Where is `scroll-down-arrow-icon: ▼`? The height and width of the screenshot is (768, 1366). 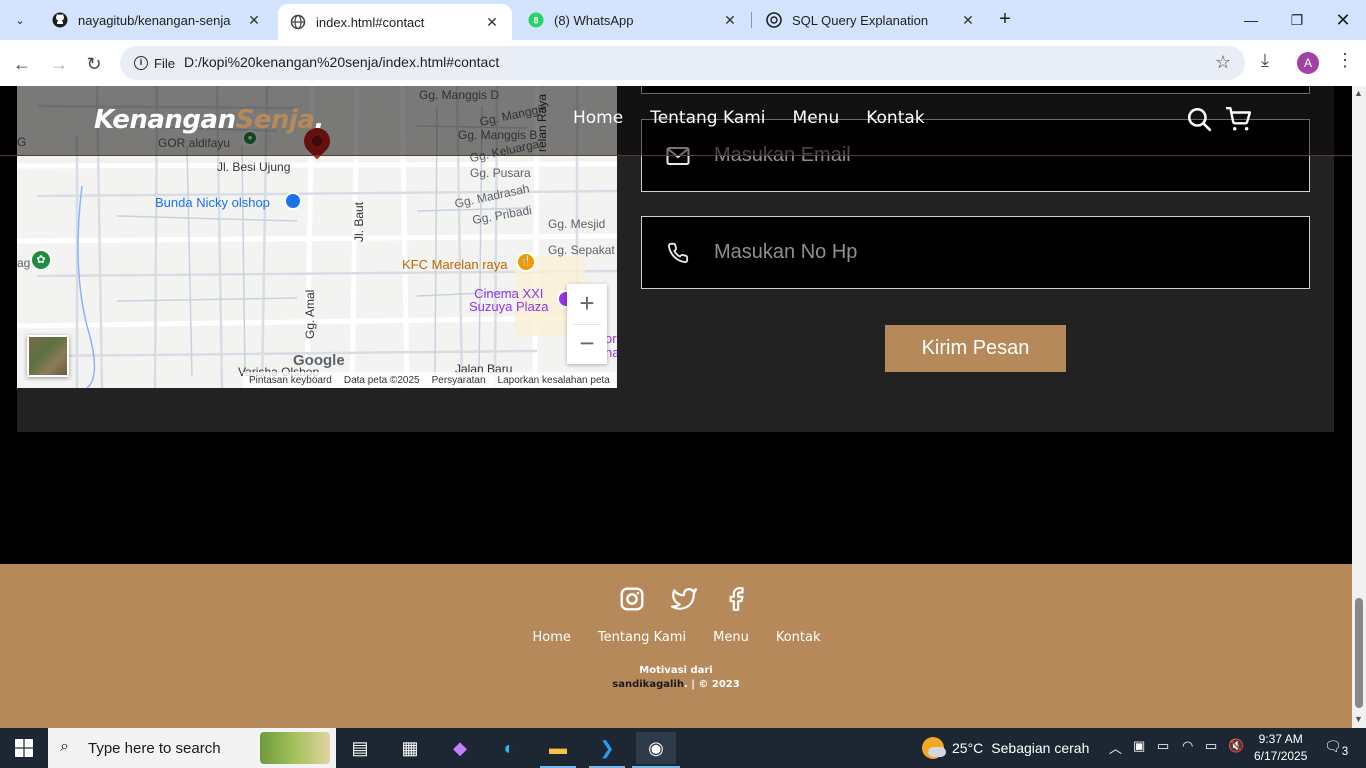
scroll-down-arrow-icon: ▼ is located at coordinates (1358, 719).